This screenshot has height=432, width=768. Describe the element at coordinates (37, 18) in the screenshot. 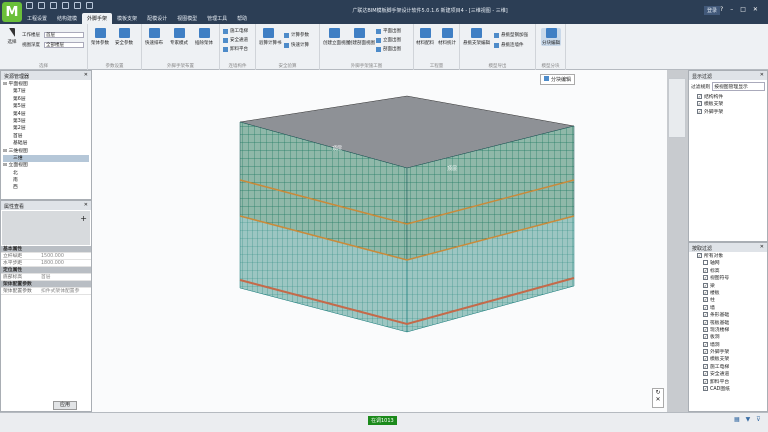

I see `menu-item: 工程设置` at that location.